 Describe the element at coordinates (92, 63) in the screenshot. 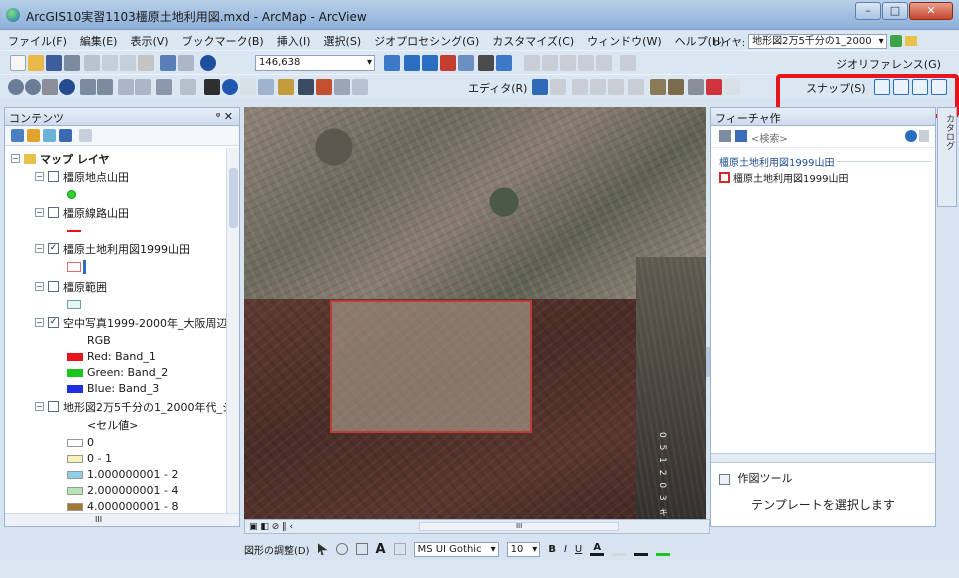

I see `cut-icon` at that location.